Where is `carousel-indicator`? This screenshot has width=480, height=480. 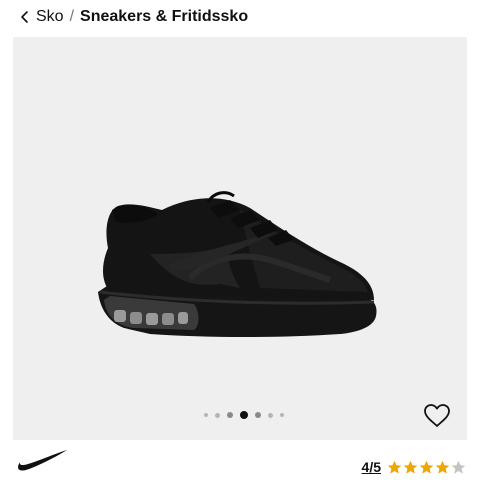
carousel-indicator is located at coordinates (240, 415).